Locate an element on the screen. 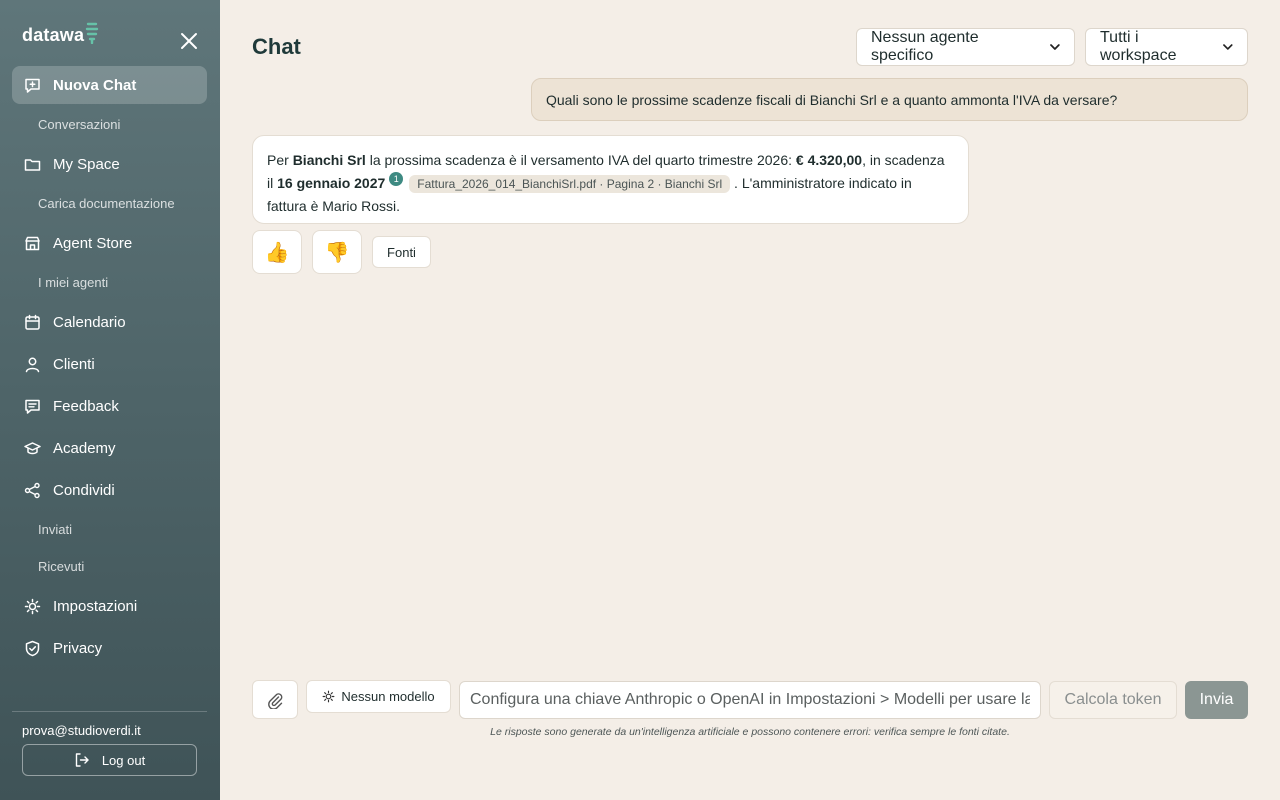 This screenshot has height=800, width=1280. share-icon is located at coordinates (32, 490).